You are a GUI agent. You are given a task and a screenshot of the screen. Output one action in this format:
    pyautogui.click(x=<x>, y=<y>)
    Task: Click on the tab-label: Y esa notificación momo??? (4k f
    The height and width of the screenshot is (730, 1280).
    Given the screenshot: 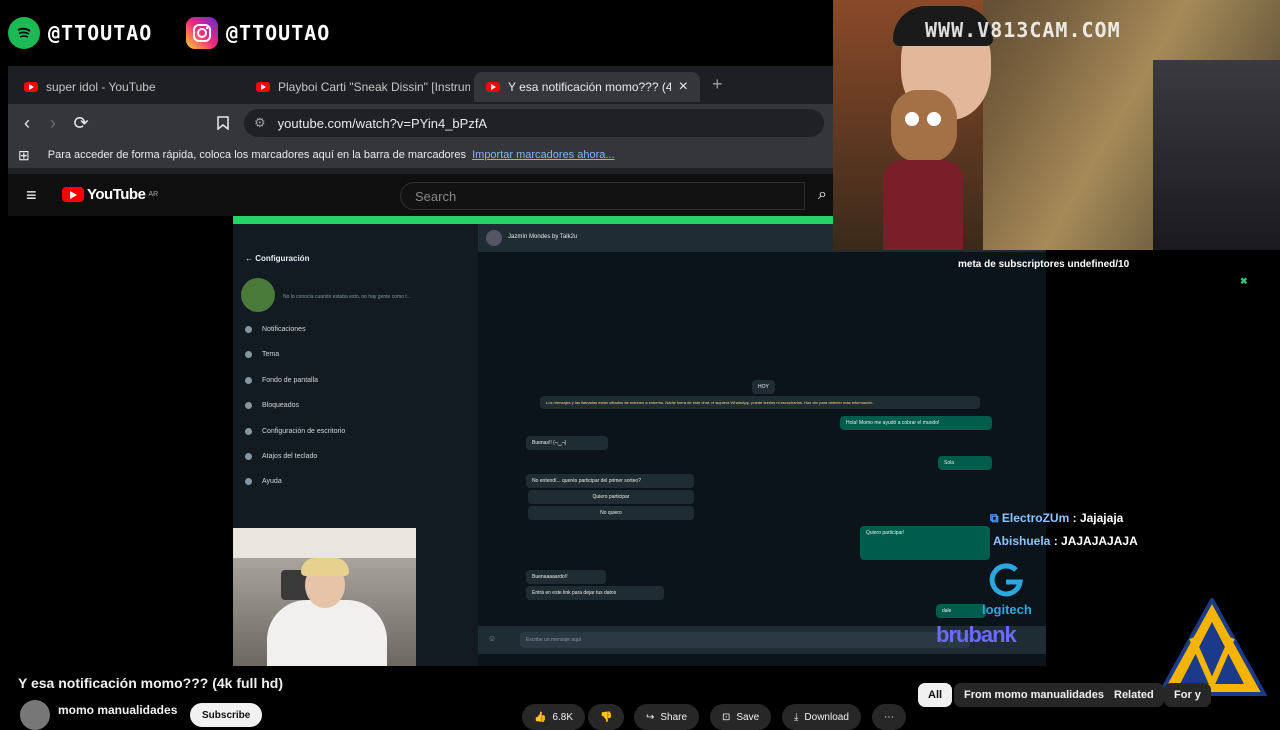 What is the action you would take?
    pyautogui.click(x=589, y=87)
    